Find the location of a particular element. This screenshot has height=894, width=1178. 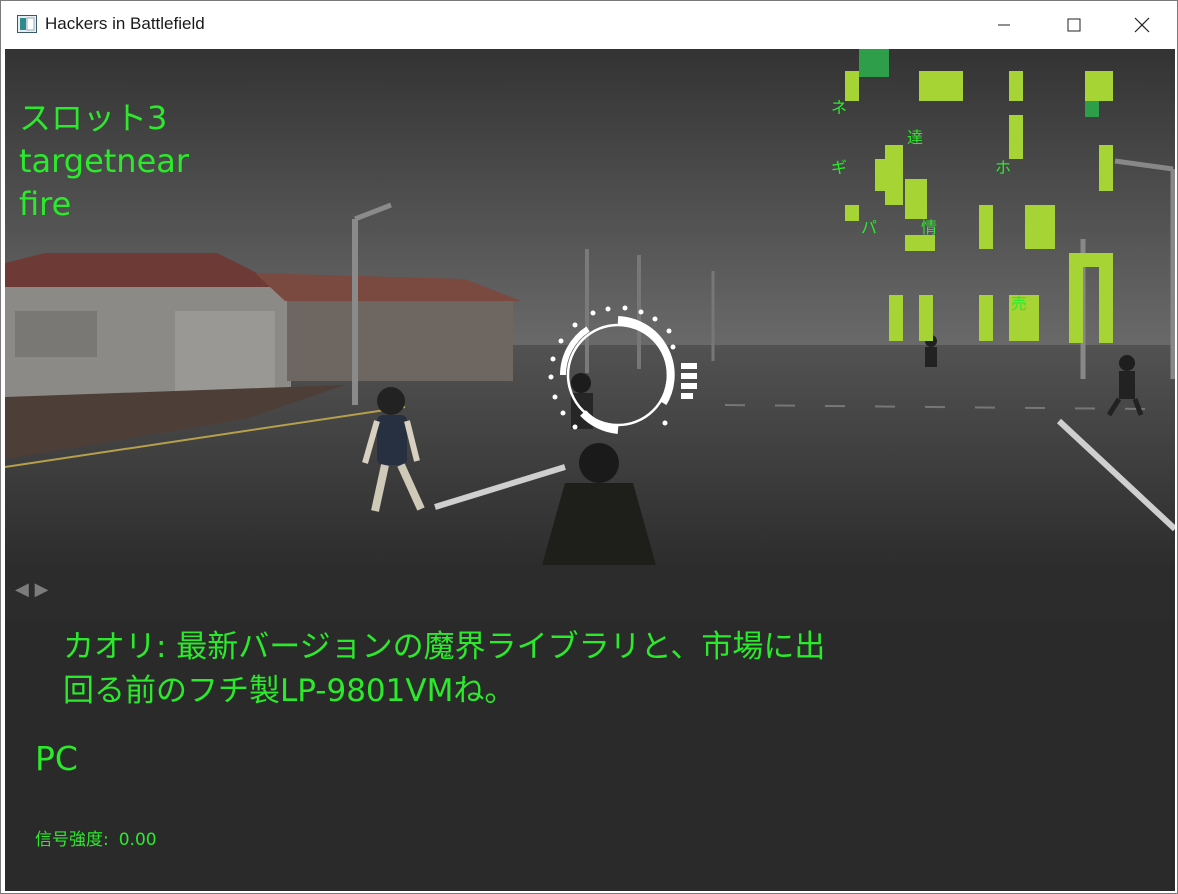

close-icon is located at coordinates (1142, 25).